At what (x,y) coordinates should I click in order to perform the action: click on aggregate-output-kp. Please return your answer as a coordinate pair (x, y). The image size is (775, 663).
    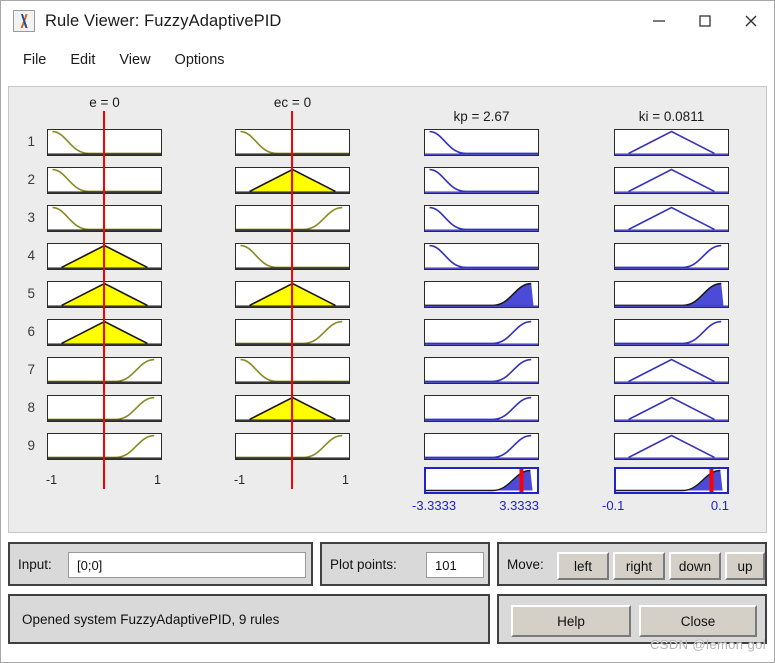
    Looking at the image, I should click on (481, 480).